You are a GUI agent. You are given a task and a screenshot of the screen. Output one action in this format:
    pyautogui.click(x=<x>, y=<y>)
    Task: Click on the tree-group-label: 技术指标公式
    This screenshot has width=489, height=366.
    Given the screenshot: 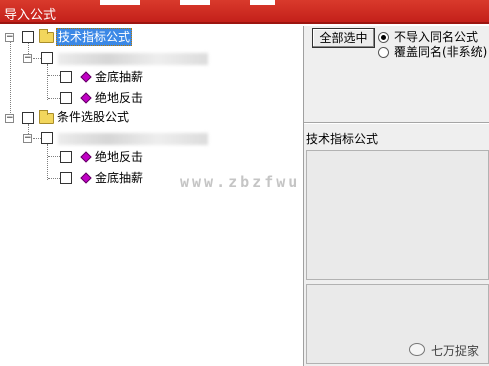 What is the action you would take?
    pyautogui.click(x=94, y=37)
    